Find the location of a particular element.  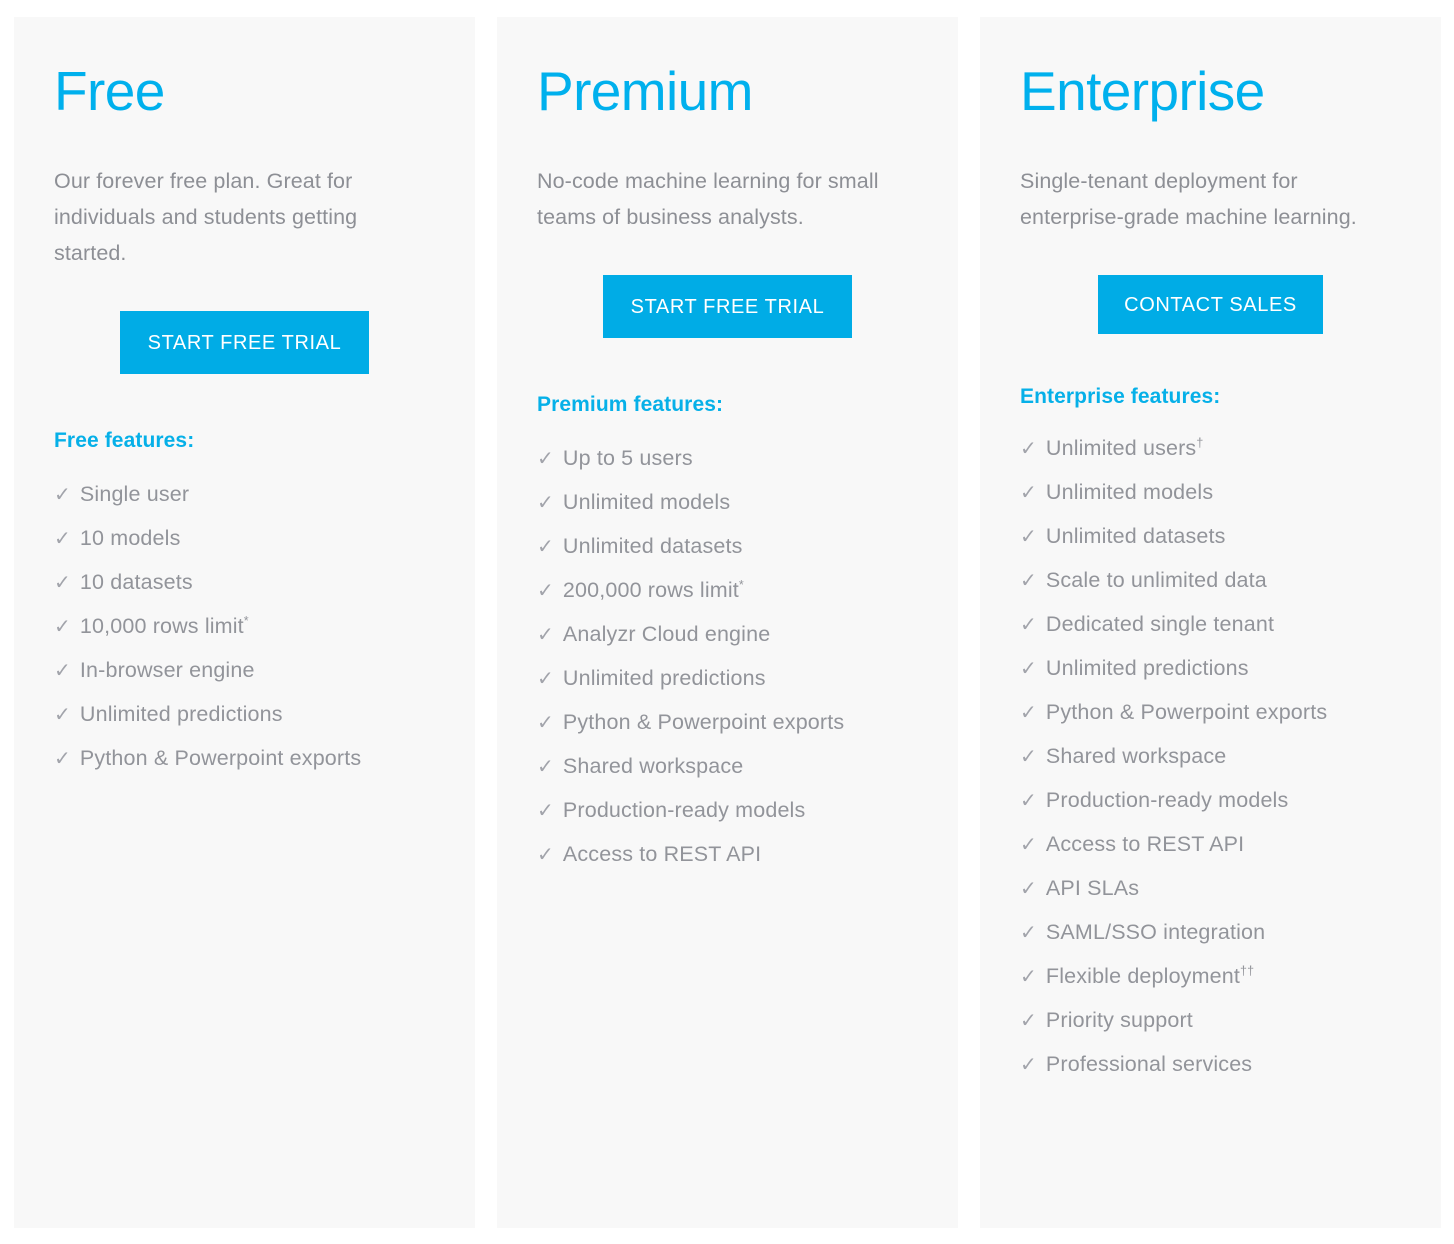

feature-label: Scale to unlimited data is located at coordinates (1156, 579).